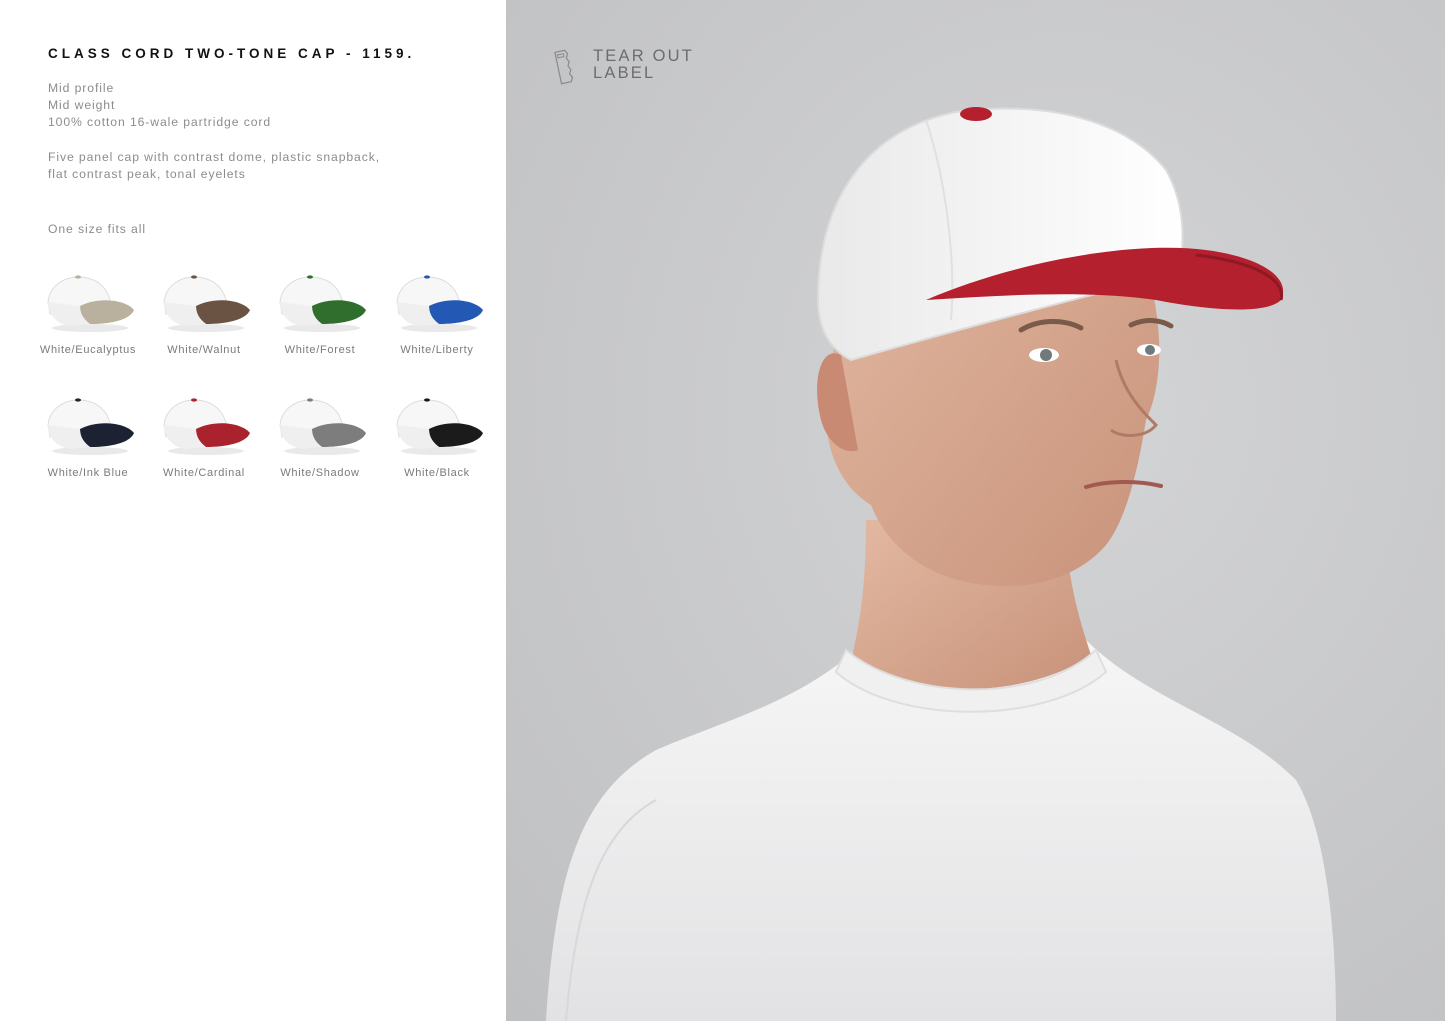 This screenshot has width=1445, height=1021. Describe the element at coordinates (437, 473) in the screenshot. I see `colour-label: White/Black` at that location.